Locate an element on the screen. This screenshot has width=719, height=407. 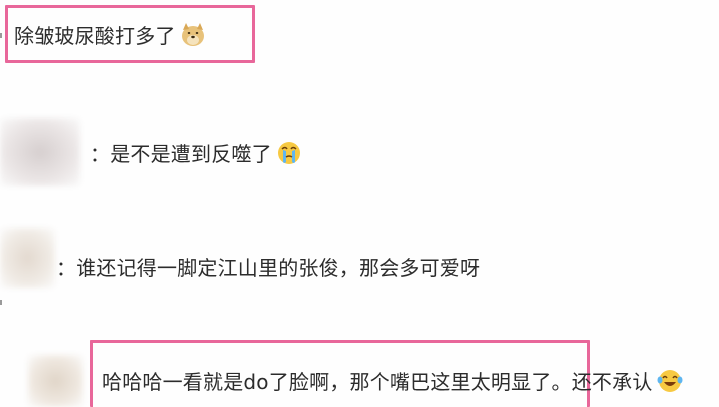
comment-4-text: 哈哈哈一看就是do了脸啊，那个嘴巴这里太明显了。还不承认 is located at coordinates (377, 382).